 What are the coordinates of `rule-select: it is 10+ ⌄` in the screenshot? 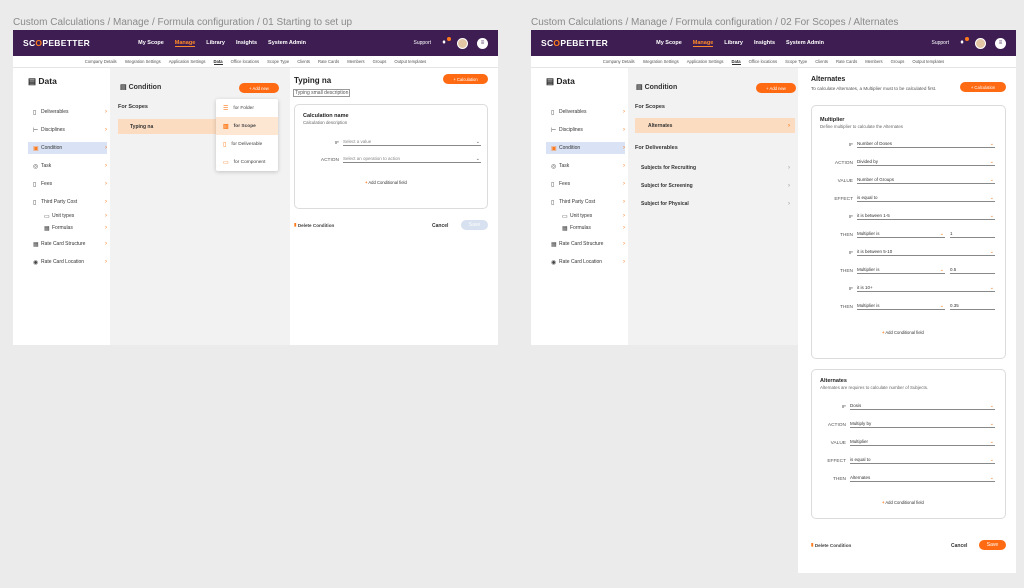 It's located at (926, 288).